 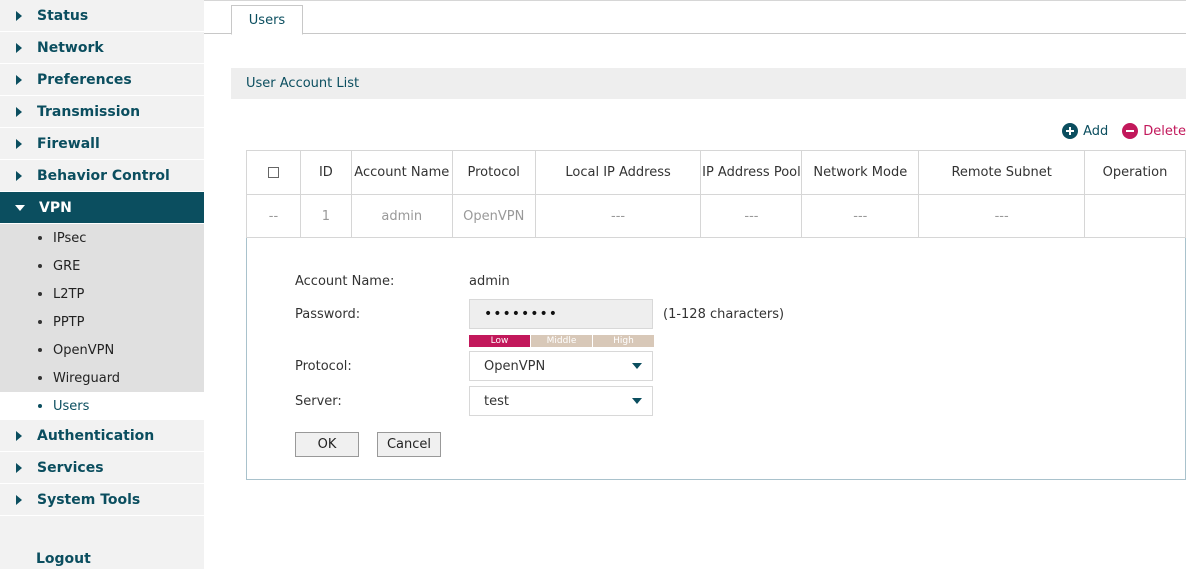 I want to click on sub-ipsec: IPsec, so click(x=102, y=238).